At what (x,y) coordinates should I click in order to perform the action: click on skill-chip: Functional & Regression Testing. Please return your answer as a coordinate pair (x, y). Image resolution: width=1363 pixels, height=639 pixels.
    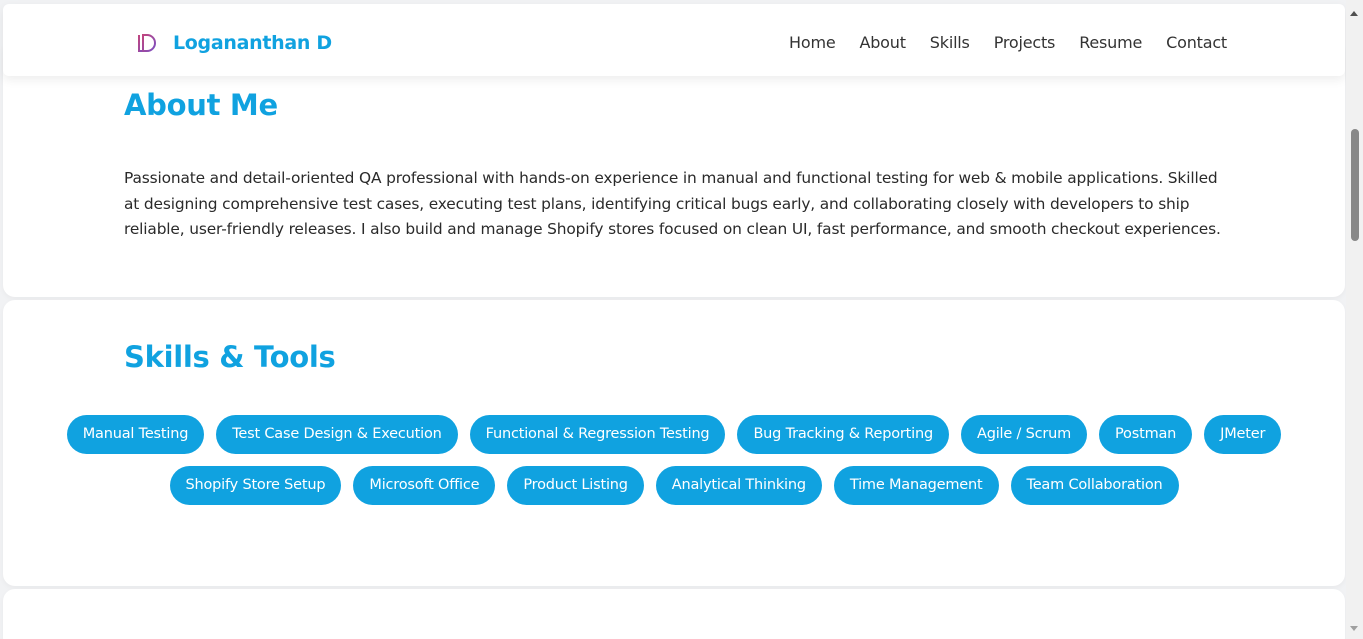
    Looking at the image, I should click on (597, 434).